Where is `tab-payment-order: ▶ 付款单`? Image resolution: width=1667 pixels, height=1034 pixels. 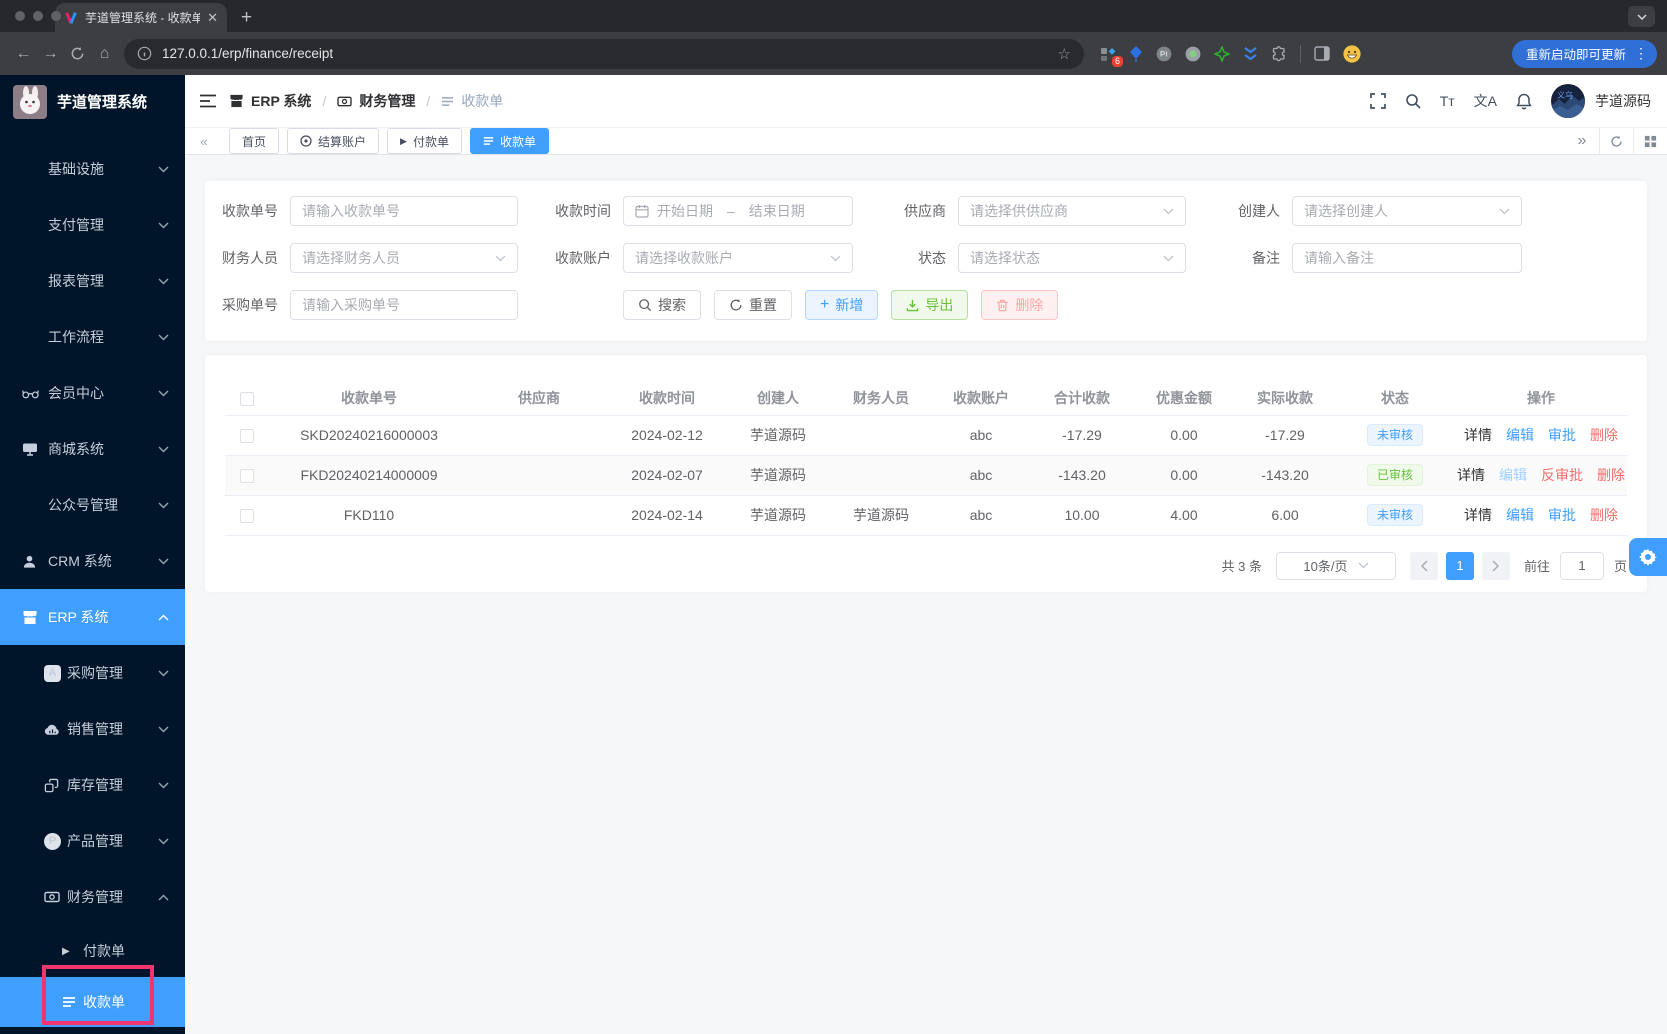 tab-payment-order: ▶ 付款单 is located at coordinates (424, 141).